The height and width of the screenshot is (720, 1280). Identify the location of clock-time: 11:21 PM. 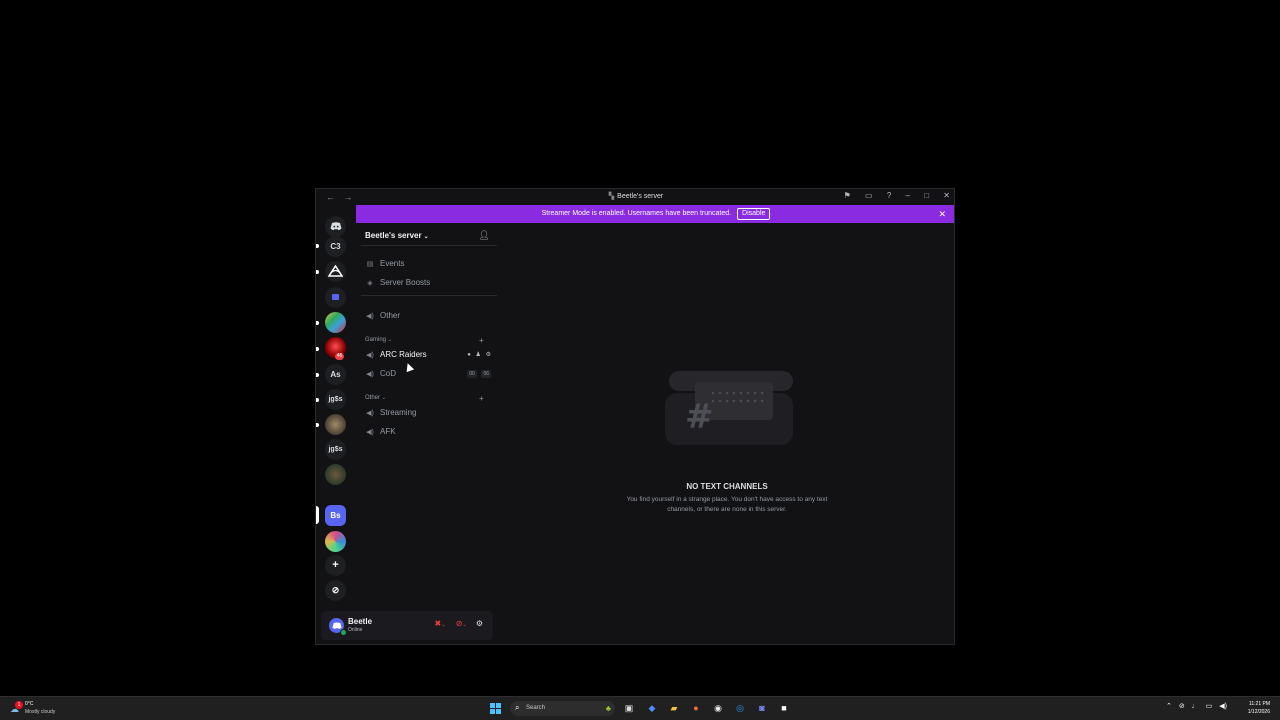
(1259, 704).